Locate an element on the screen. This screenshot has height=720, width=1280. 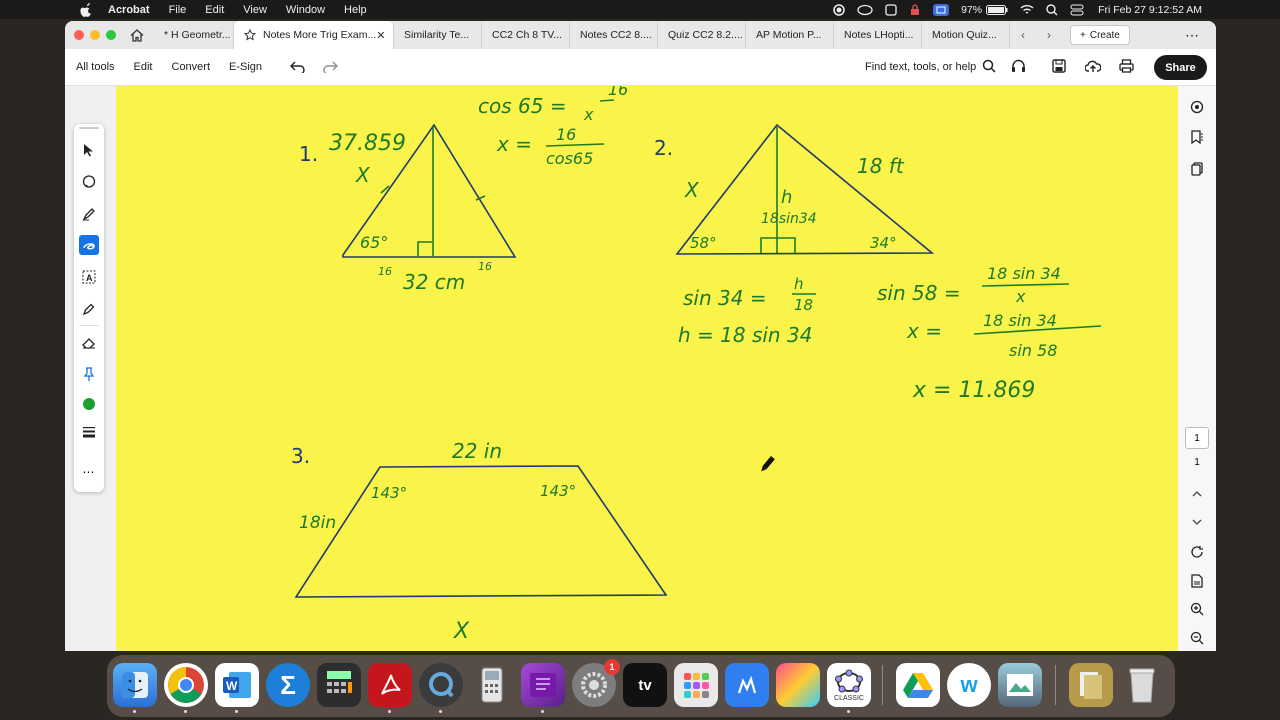
geogebra-classic-icon: CLASSIC is located at coordinates (849, 685).